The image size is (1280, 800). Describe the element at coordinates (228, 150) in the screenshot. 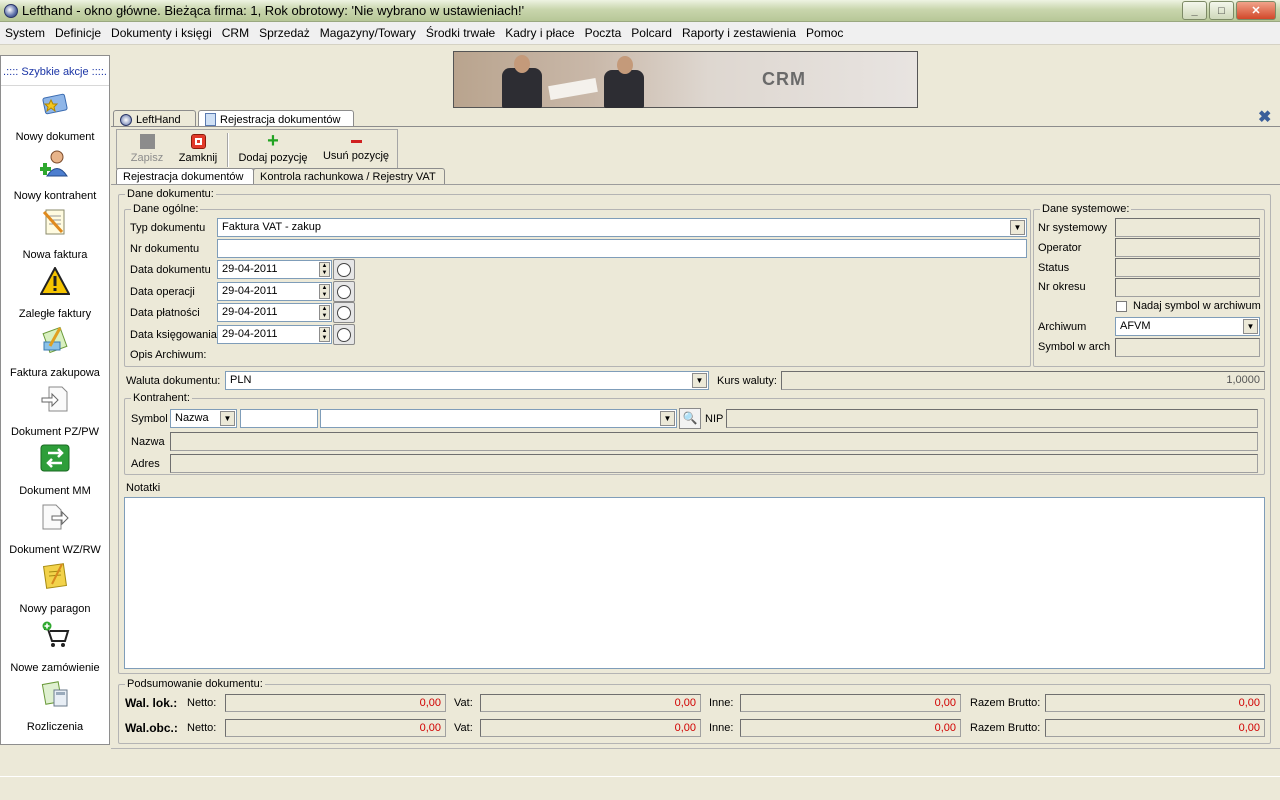

I see `toolbar-separator` at that location.